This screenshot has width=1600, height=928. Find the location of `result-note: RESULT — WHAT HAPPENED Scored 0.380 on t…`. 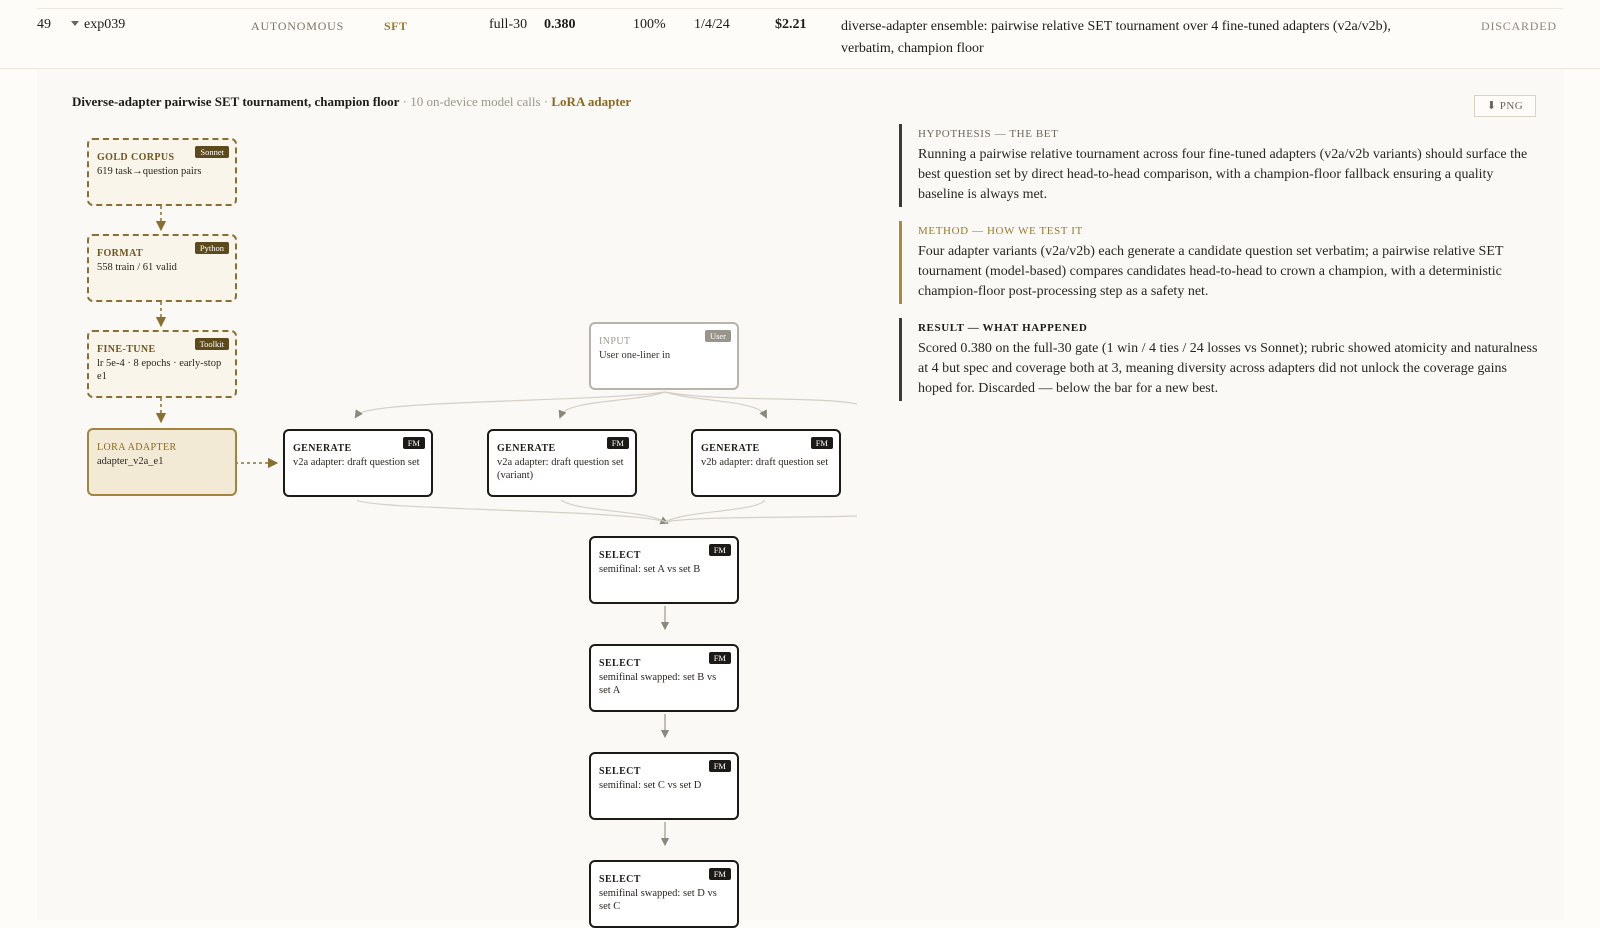

result-note: RESULT — WHAT HAPPENED Scored 0.380 on t… is located at coordinates (1219, 359).